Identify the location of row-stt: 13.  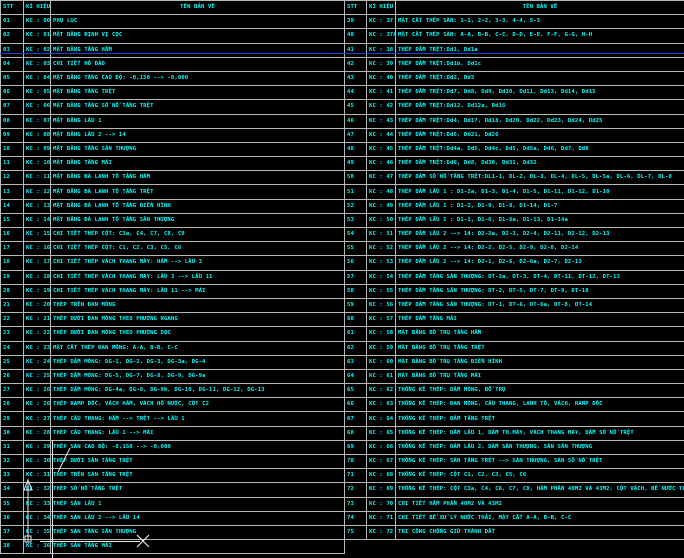
(12, 192).